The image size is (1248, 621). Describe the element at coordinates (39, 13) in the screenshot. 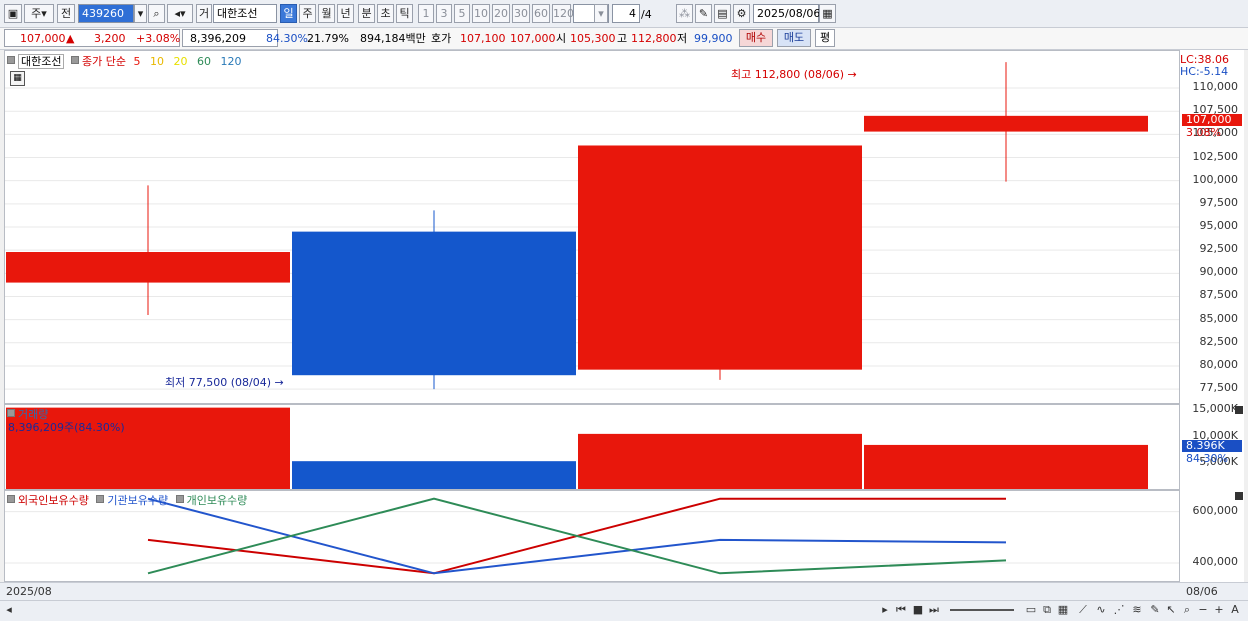

I see `period-type-select: 주▾` at that location.